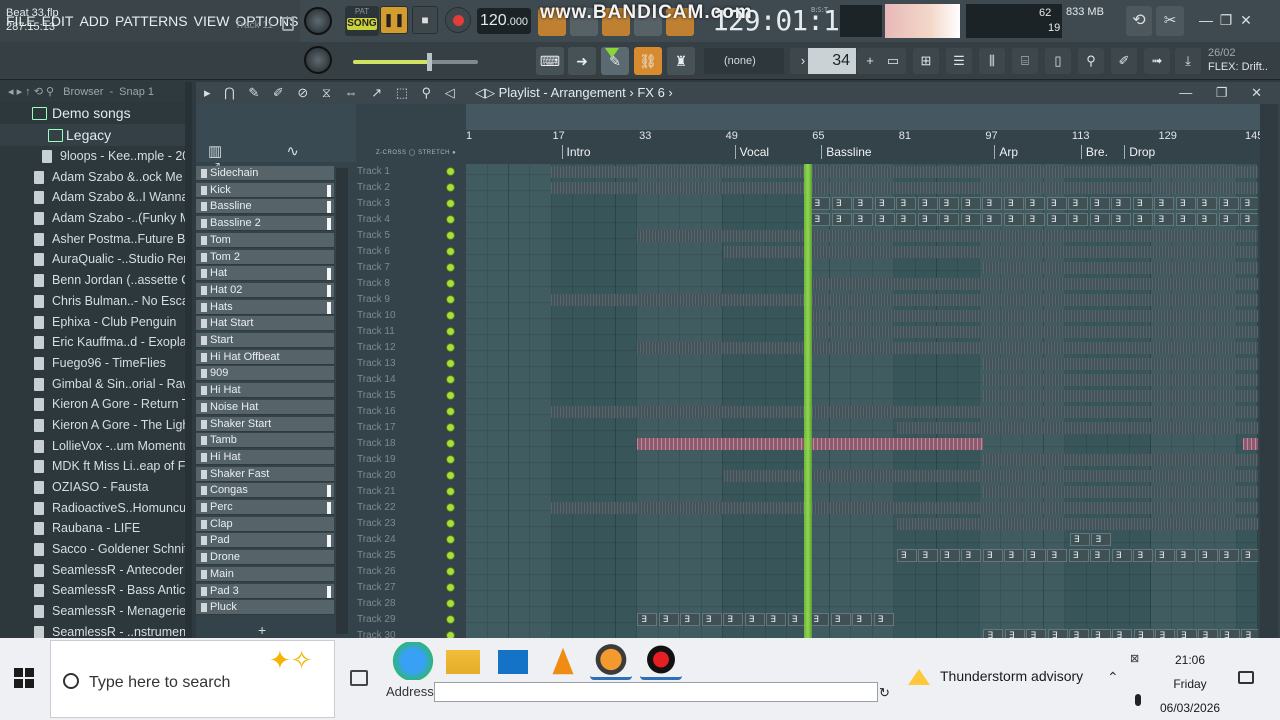 Image resolution: width=1280 pixels, height=720 pixels. I want to click on browser-file: Benn Jordan (..assette Cafe, so click(96, 280).